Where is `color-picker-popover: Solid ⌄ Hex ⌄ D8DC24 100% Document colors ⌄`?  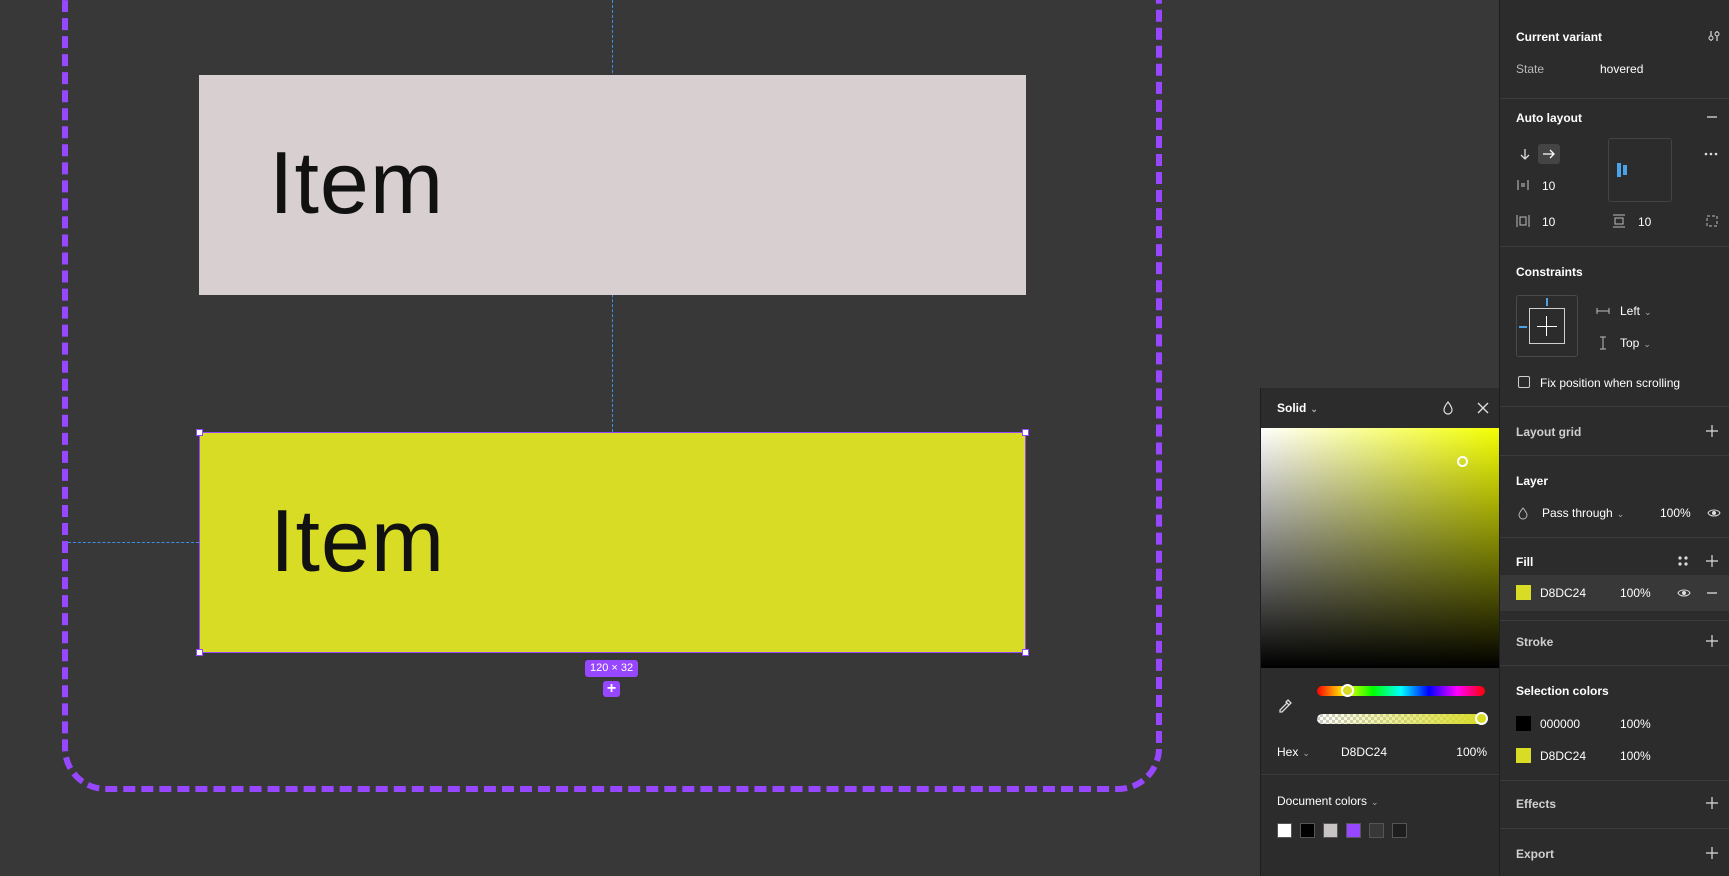
color-picker-popover: Solid ⌄ Hex ⌄ D8DC24 100% Document colors ⌄ is located at coordinates (1380, 632).